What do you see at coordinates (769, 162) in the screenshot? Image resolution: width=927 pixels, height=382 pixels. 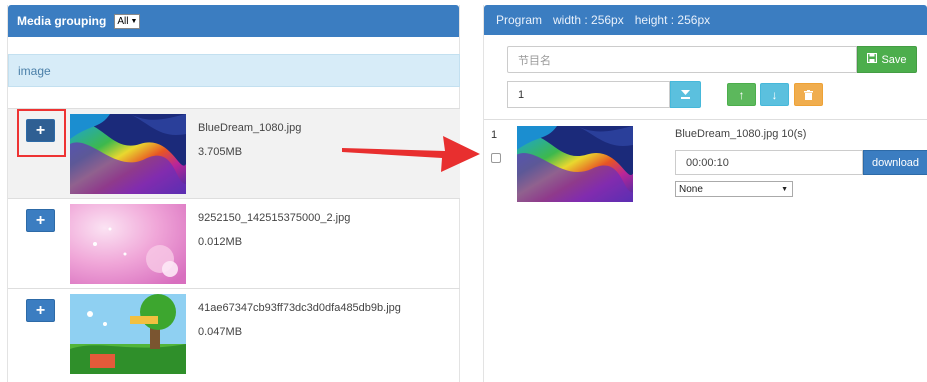 I see `duration-input: 00:00:10` at bounding box center [769, 162].